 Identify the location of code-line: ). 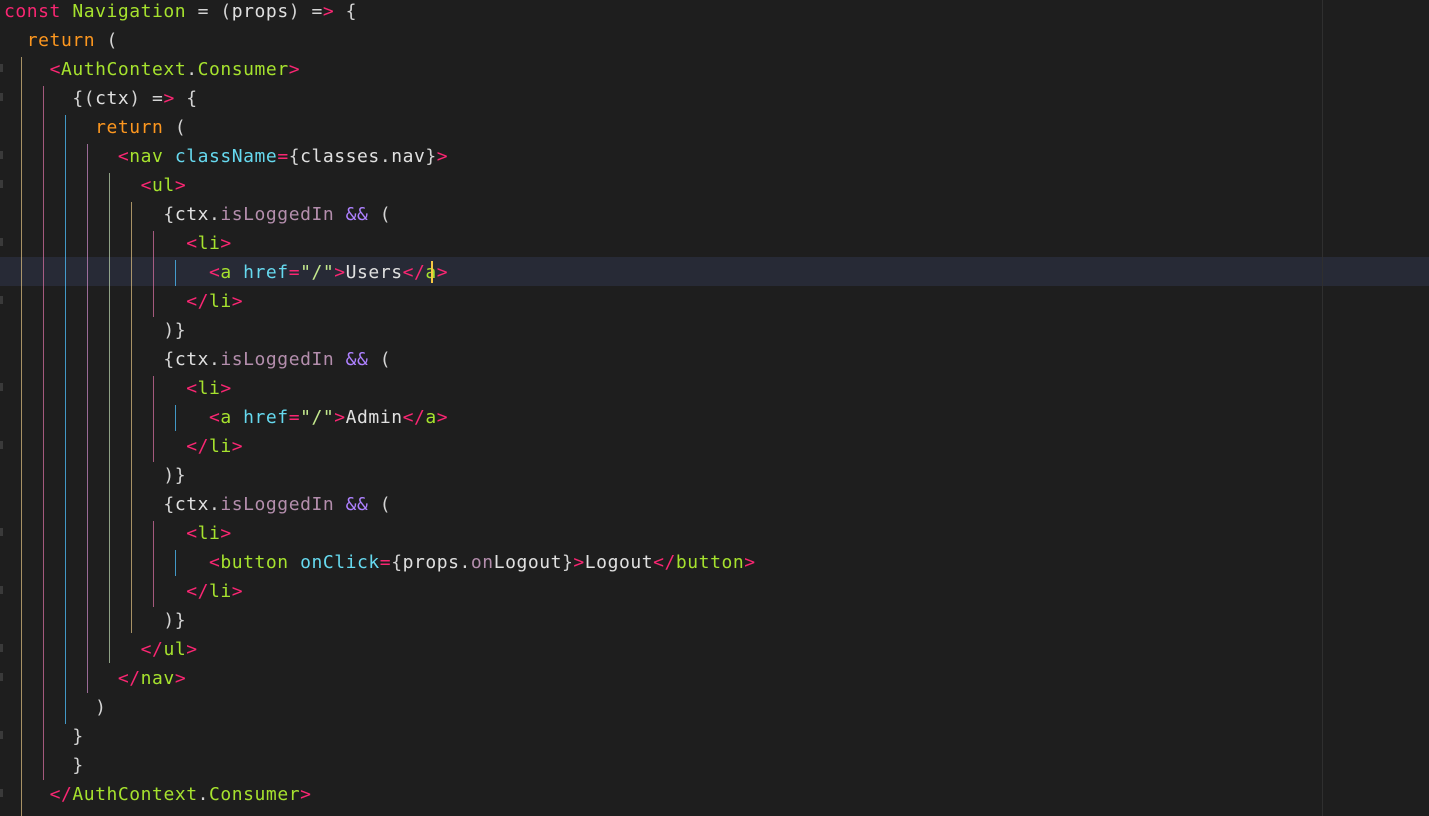
(55, 707).